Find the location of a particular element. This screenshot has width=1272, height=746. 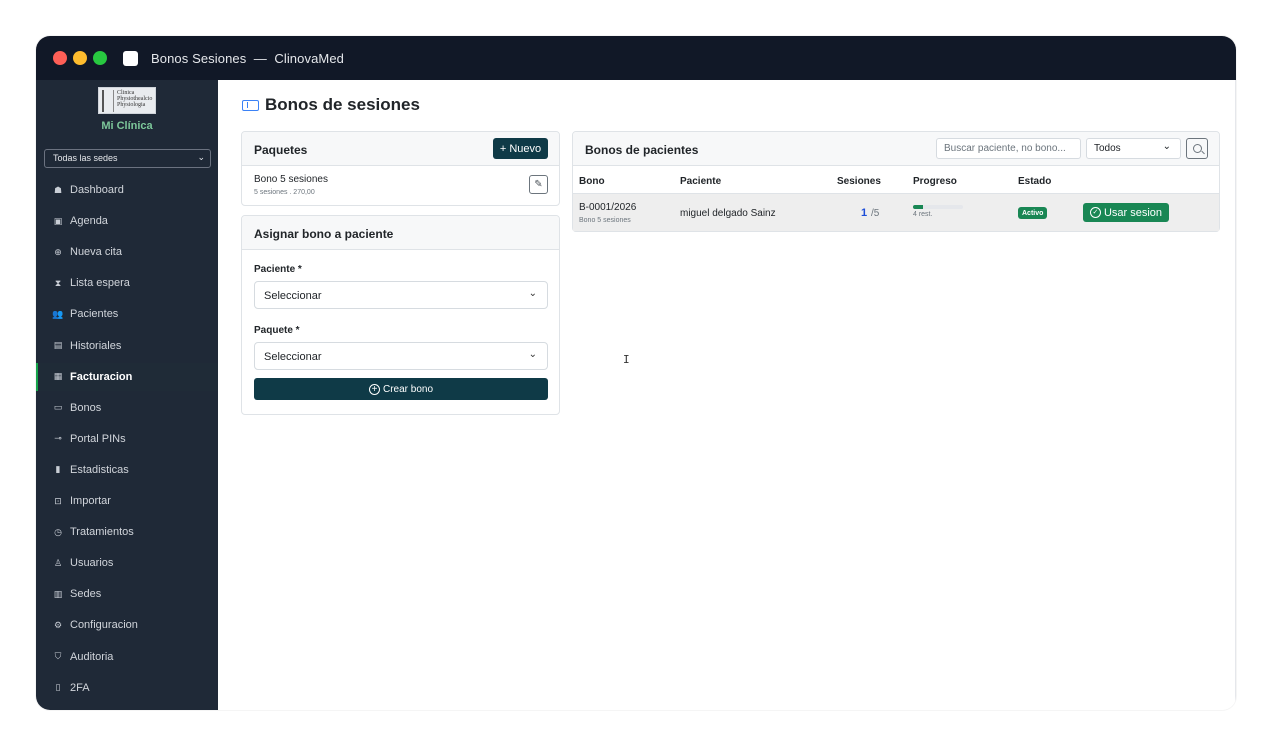

maximize-window-button is located at coordinates (100, 58).